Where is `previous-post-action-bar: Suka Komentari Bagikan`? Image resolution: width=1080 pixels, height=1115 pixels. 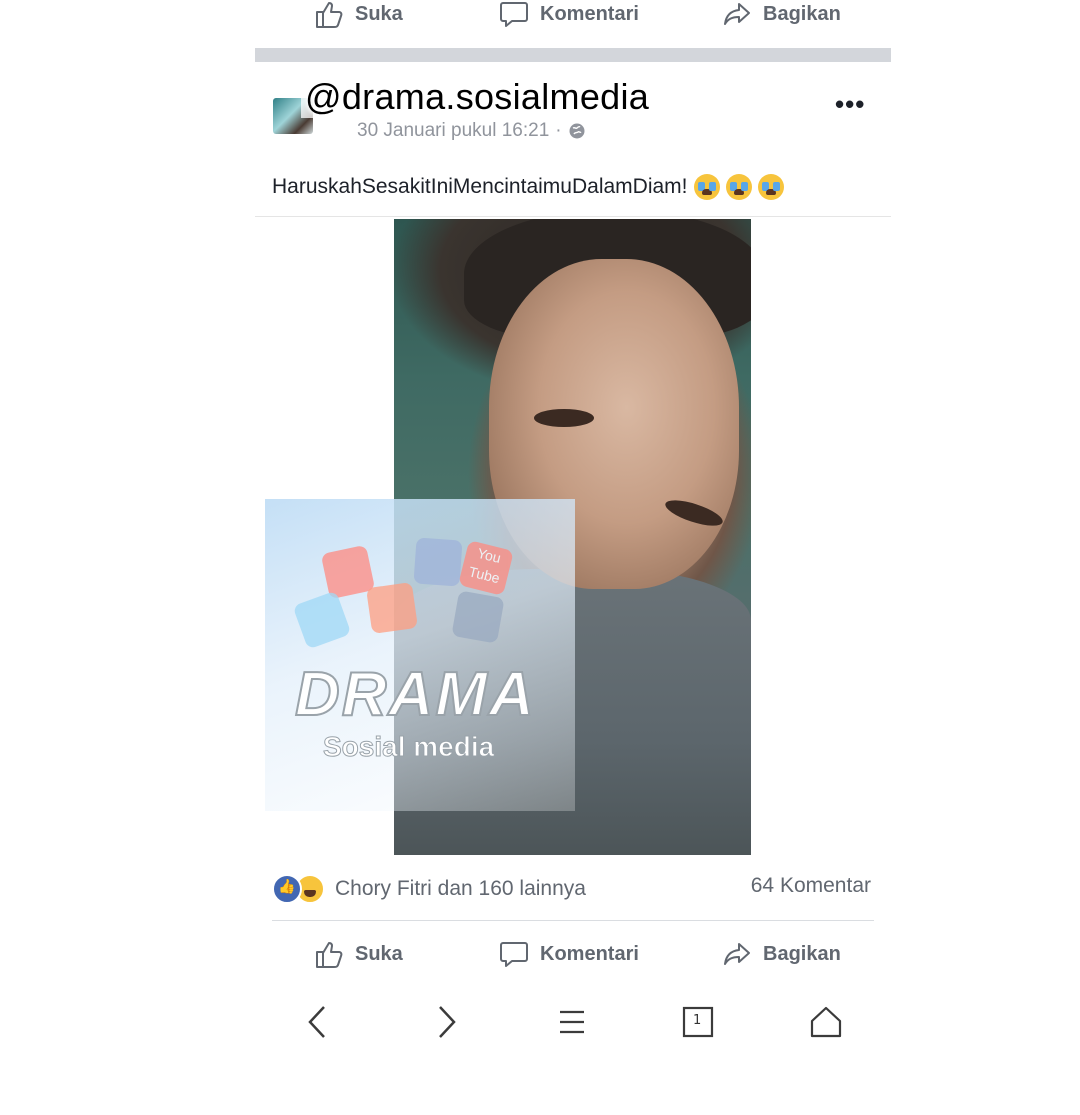 previous-post-action-bar: Suka Komentari Bagikan is located at coordinates (573, 17).